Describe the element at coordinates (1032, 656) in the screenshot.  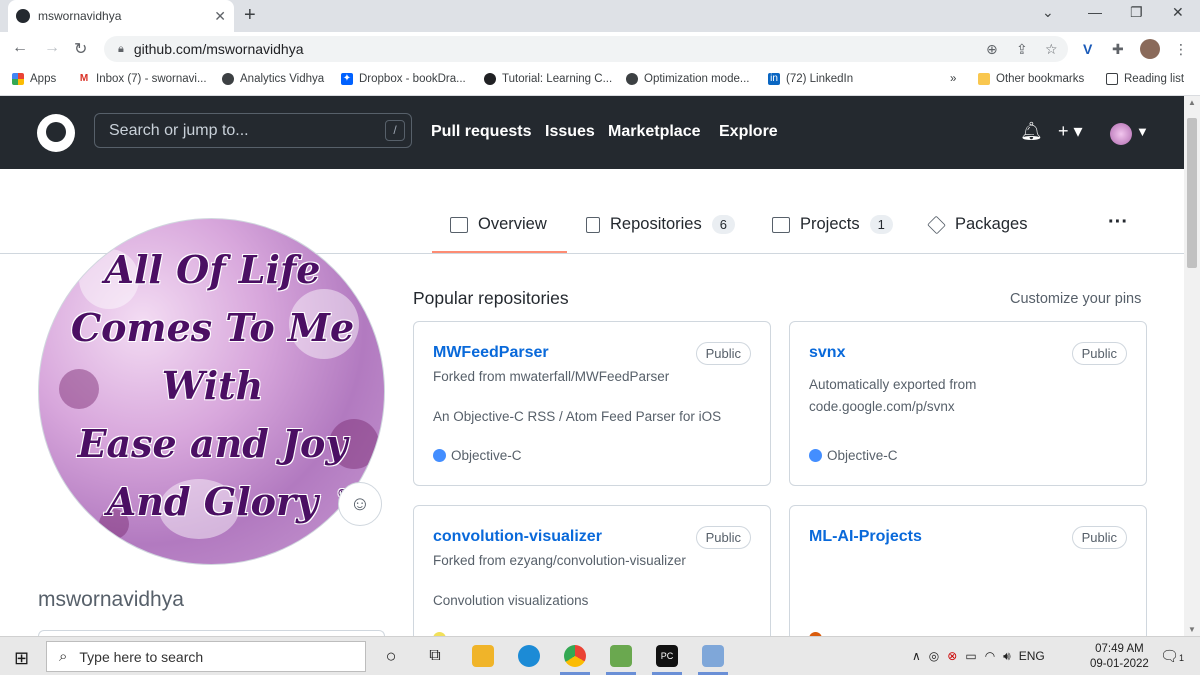
I see `input-language: ENG` at that location.